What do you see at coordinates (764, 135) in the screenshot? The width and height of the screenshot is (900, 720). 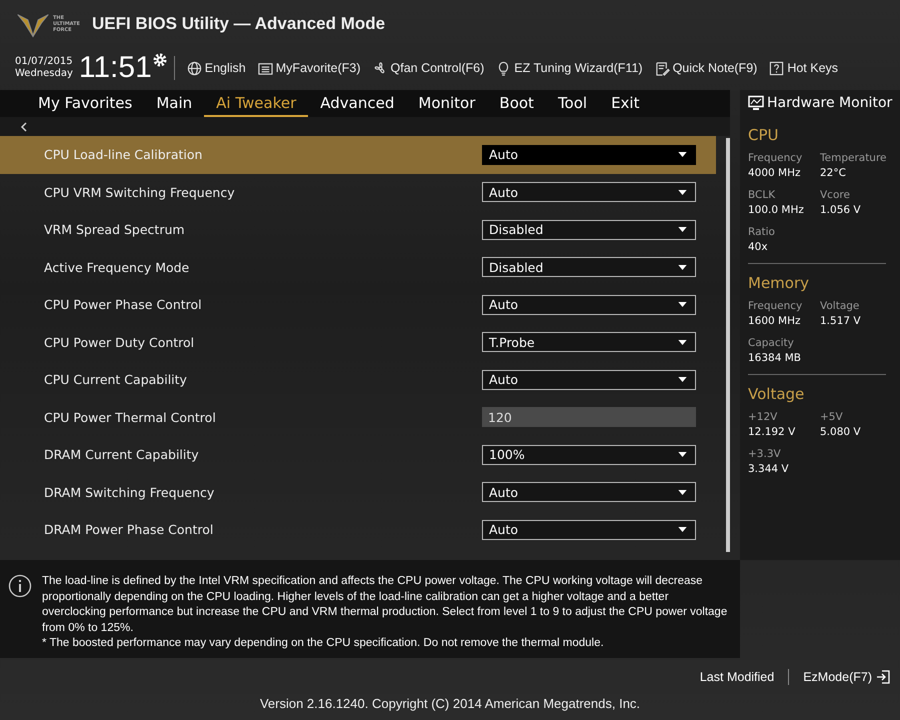 I see `section-title: CPU` at bounding box center [764, 135].